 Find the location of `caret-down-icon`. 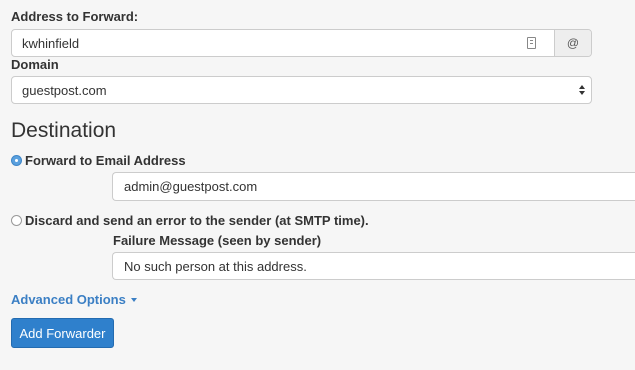

caret-down-icon is located at coordinates (133, 300).